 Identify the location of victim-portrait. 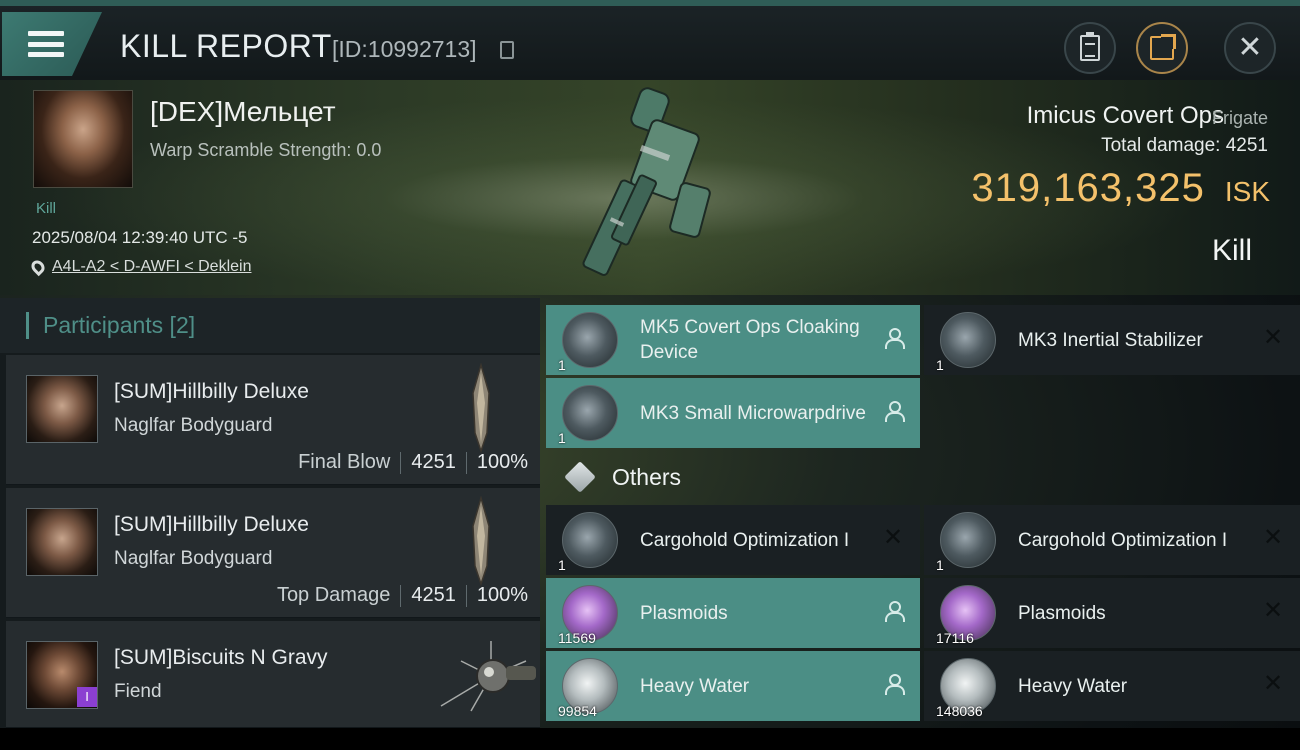
(83, 139).